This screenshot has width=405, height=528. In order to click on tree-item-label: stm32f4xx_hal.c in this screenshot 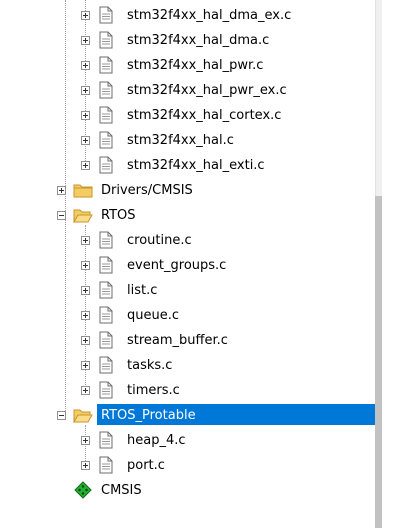, I will do `click(180, 140)`.